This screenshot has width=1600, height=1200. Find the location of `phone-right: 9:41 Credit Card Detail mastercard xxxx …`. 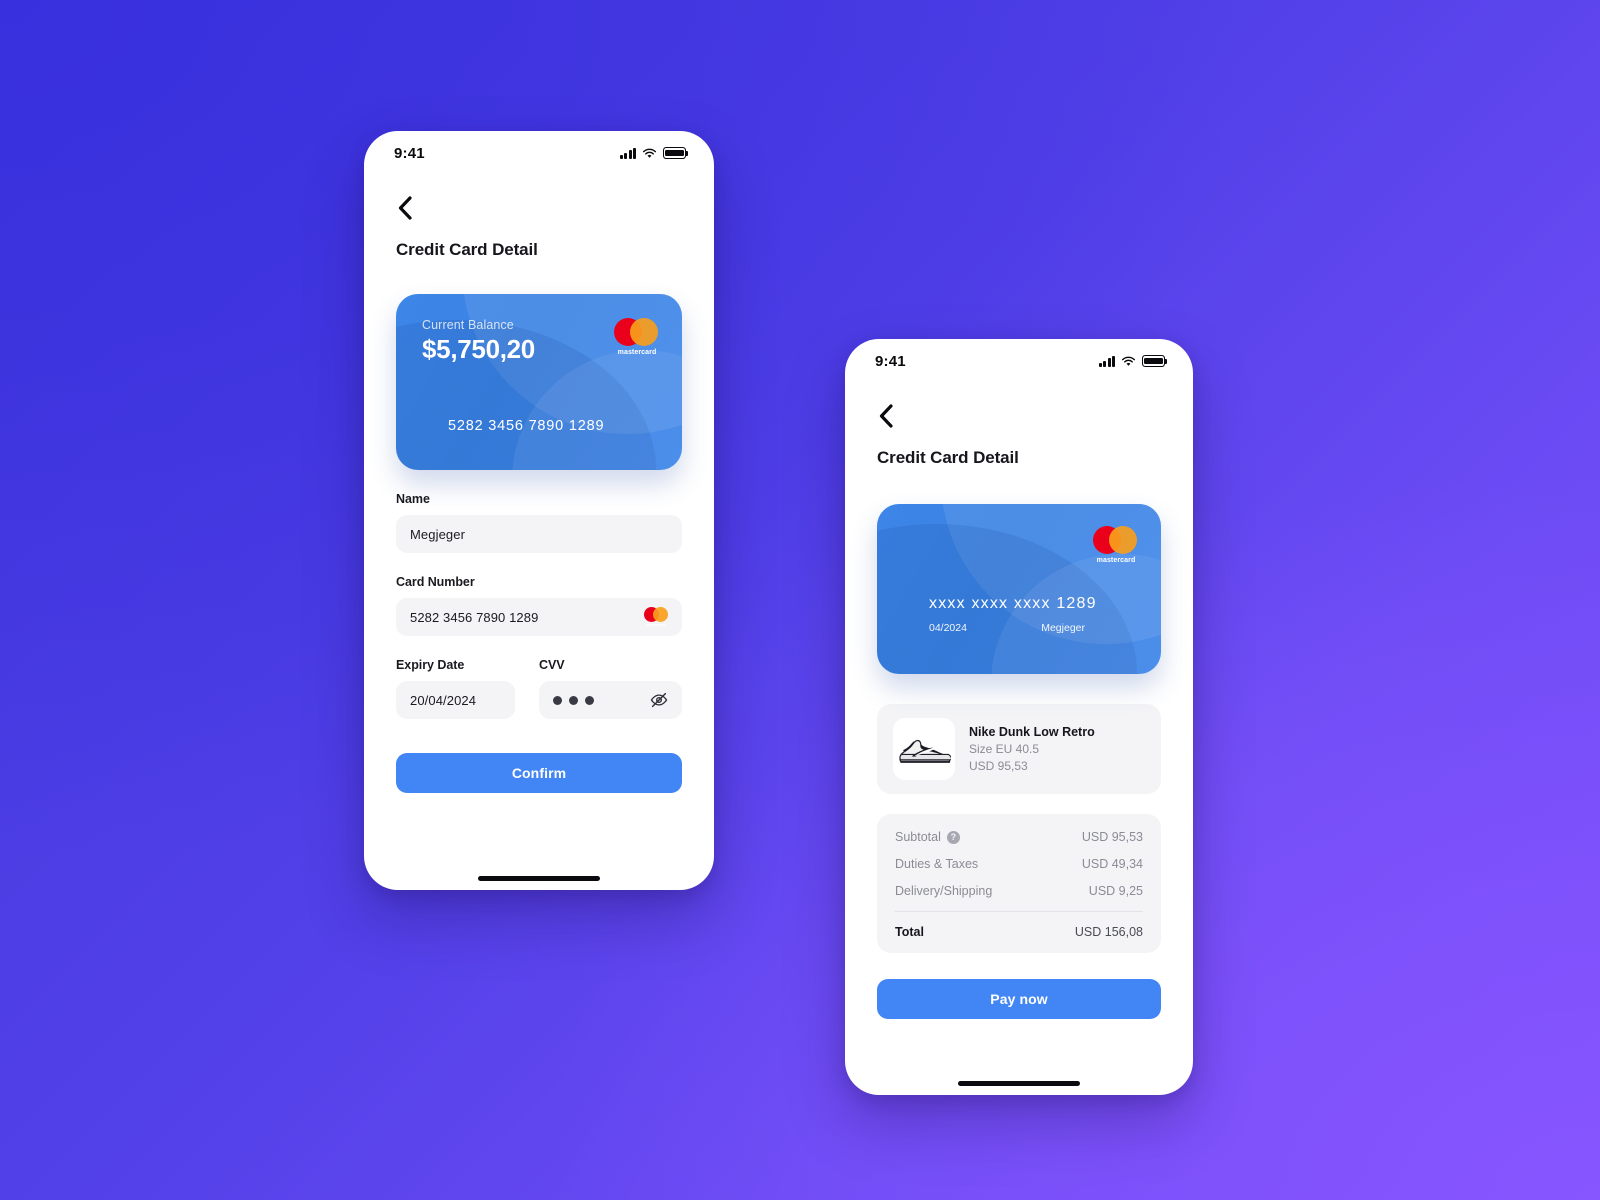

phone-right: 9:41 Credit Card Detail mastercard xxxx … is located at coordinates (1019, 717).